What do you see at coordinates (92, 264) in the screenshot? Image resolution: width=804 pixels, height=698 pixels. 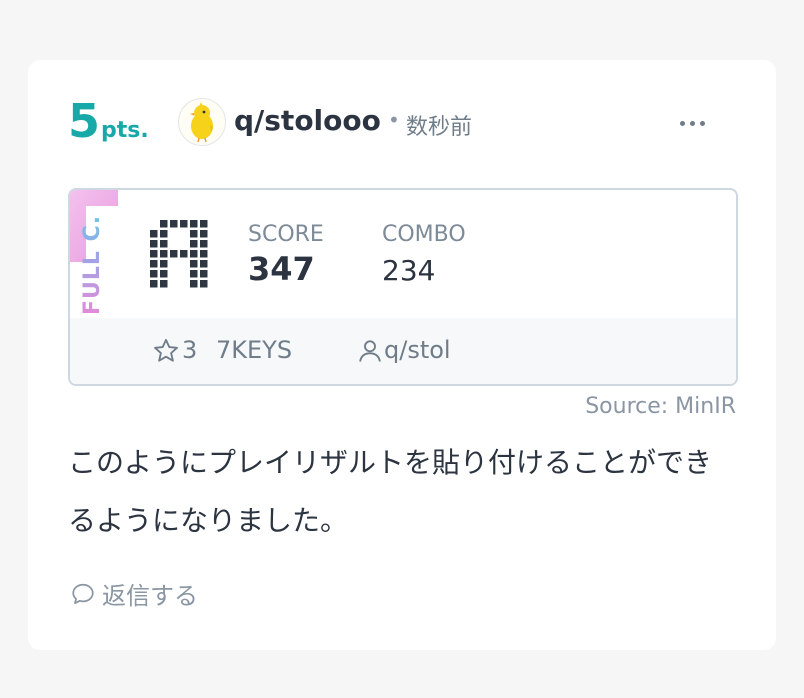 I see `lamp-label: FULL C.` at bounding box center [92, 264].